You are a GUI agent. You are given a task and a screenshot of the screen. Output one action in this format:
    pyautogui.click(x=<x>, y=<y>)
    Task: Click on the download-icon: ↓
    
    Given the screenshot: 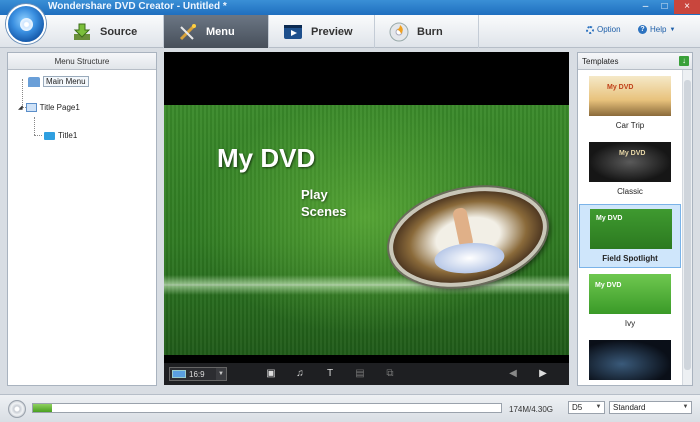 What is the action you would take?
    pyautogui.click(x=684, y=61)
    